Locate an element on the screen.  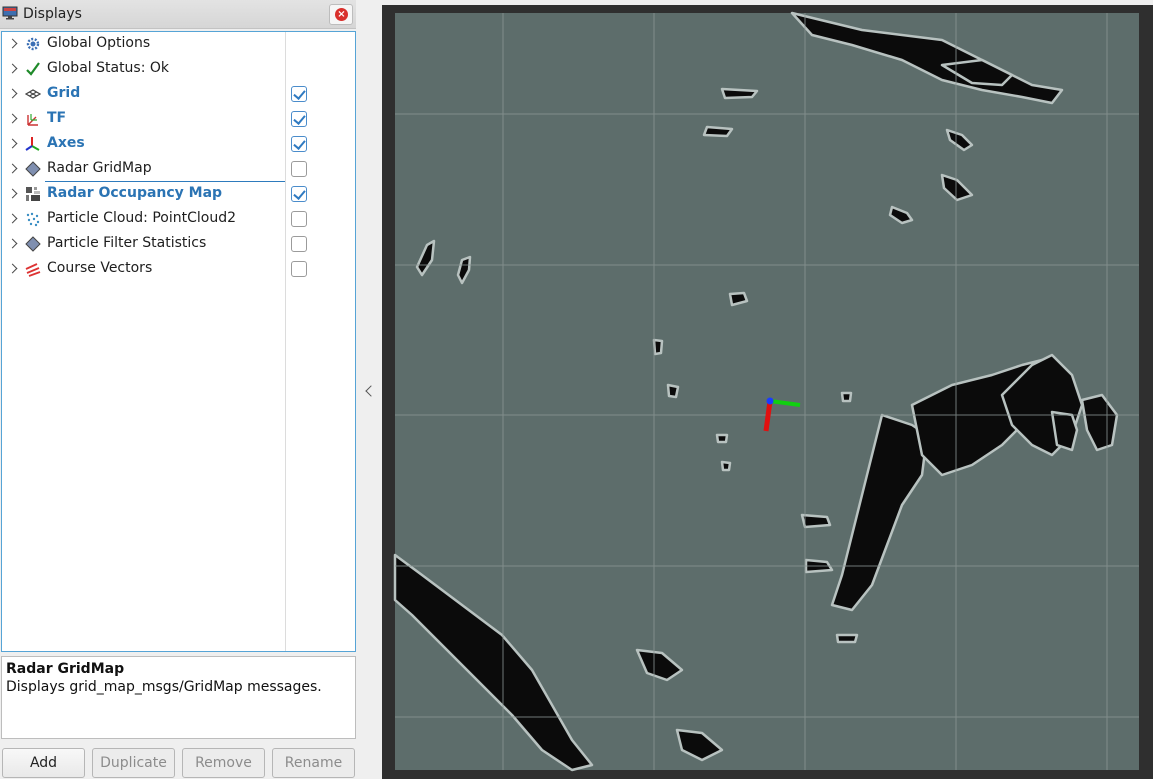
description-title: Radar GridMap is located at coordinates (65, 669).